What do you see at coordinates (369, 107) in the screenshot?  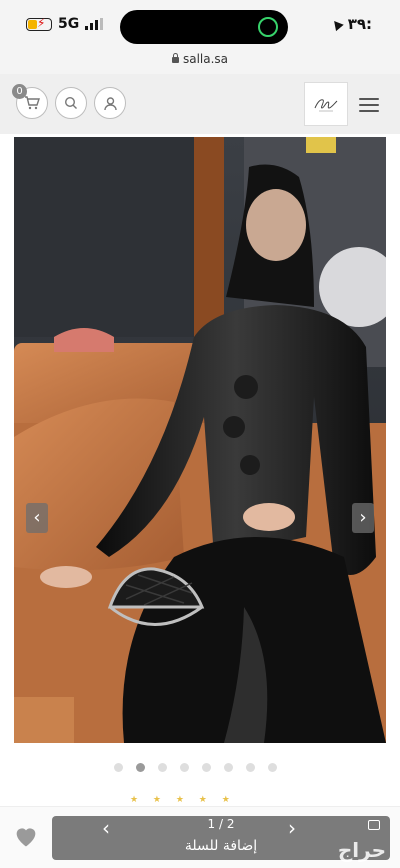 I see `menu-button` at bounding box center [369, 107].